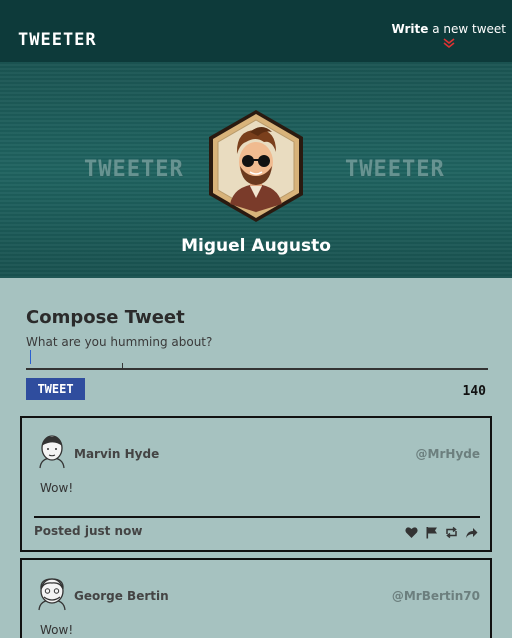  Describe the element at coordinates (257, 517) in the screenshot. I see `divider` at that location.